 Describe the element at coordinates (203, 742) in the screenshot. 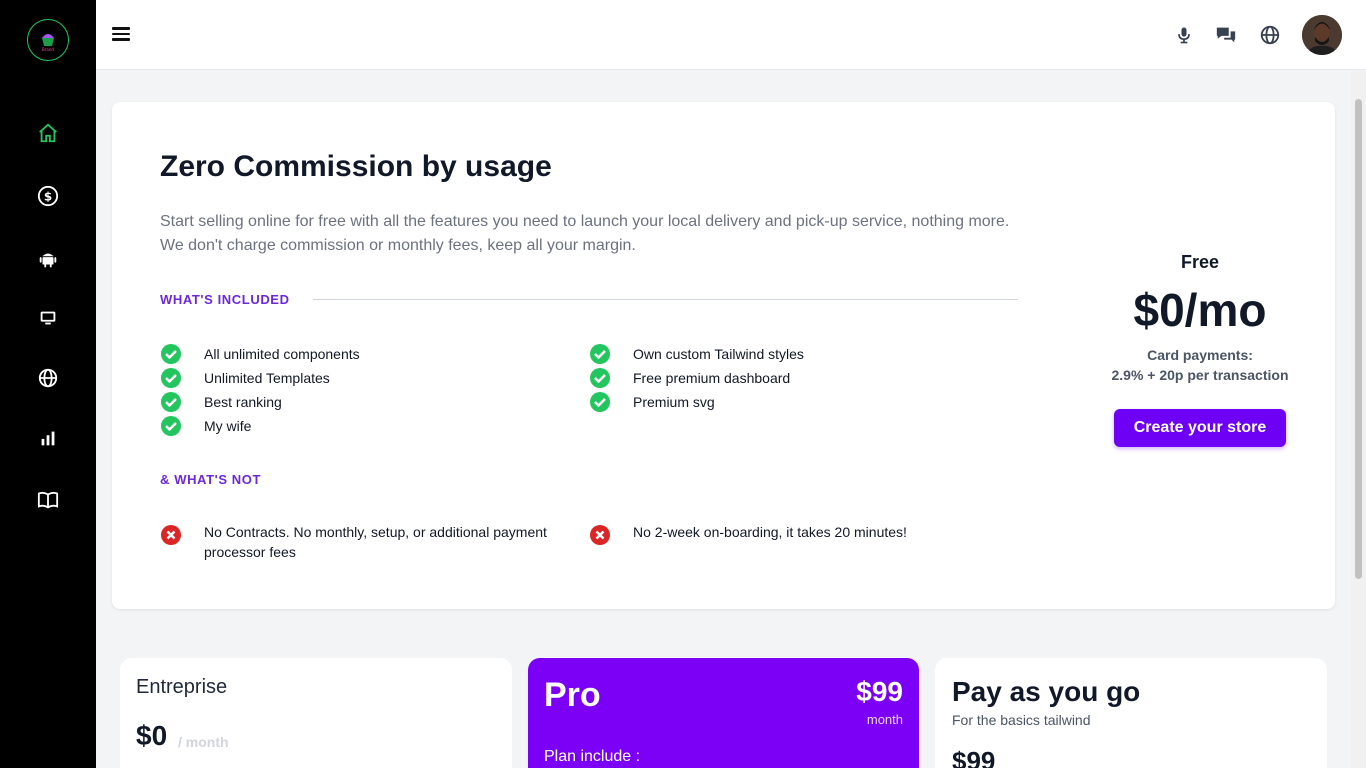

I see `plan-card-period: / month` at that location.